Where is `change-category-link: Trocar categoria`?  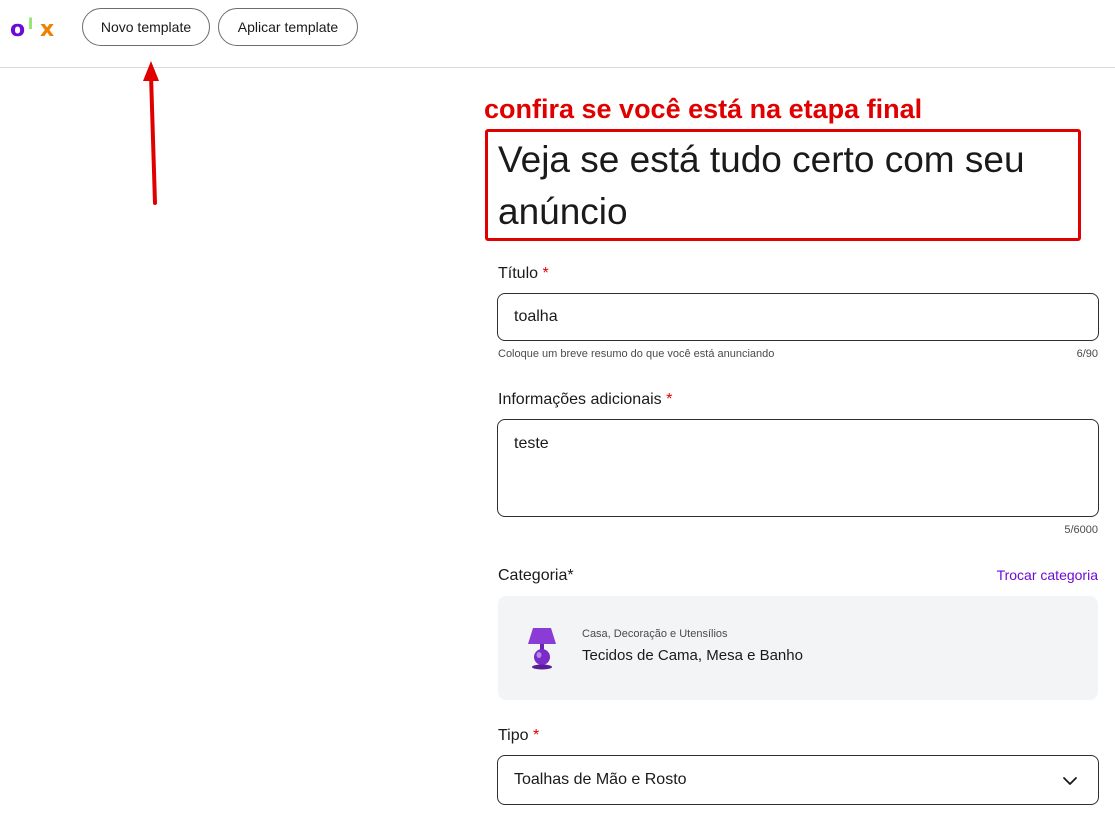
change-category-link: Trocar categoria is located at coordinates (1047, 575).